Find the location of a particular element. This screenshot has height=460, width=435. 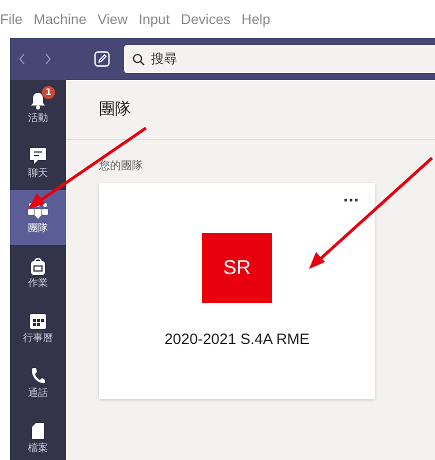

team-name: 2020-2021 S.4A RME is located at coordinates (237, 339).